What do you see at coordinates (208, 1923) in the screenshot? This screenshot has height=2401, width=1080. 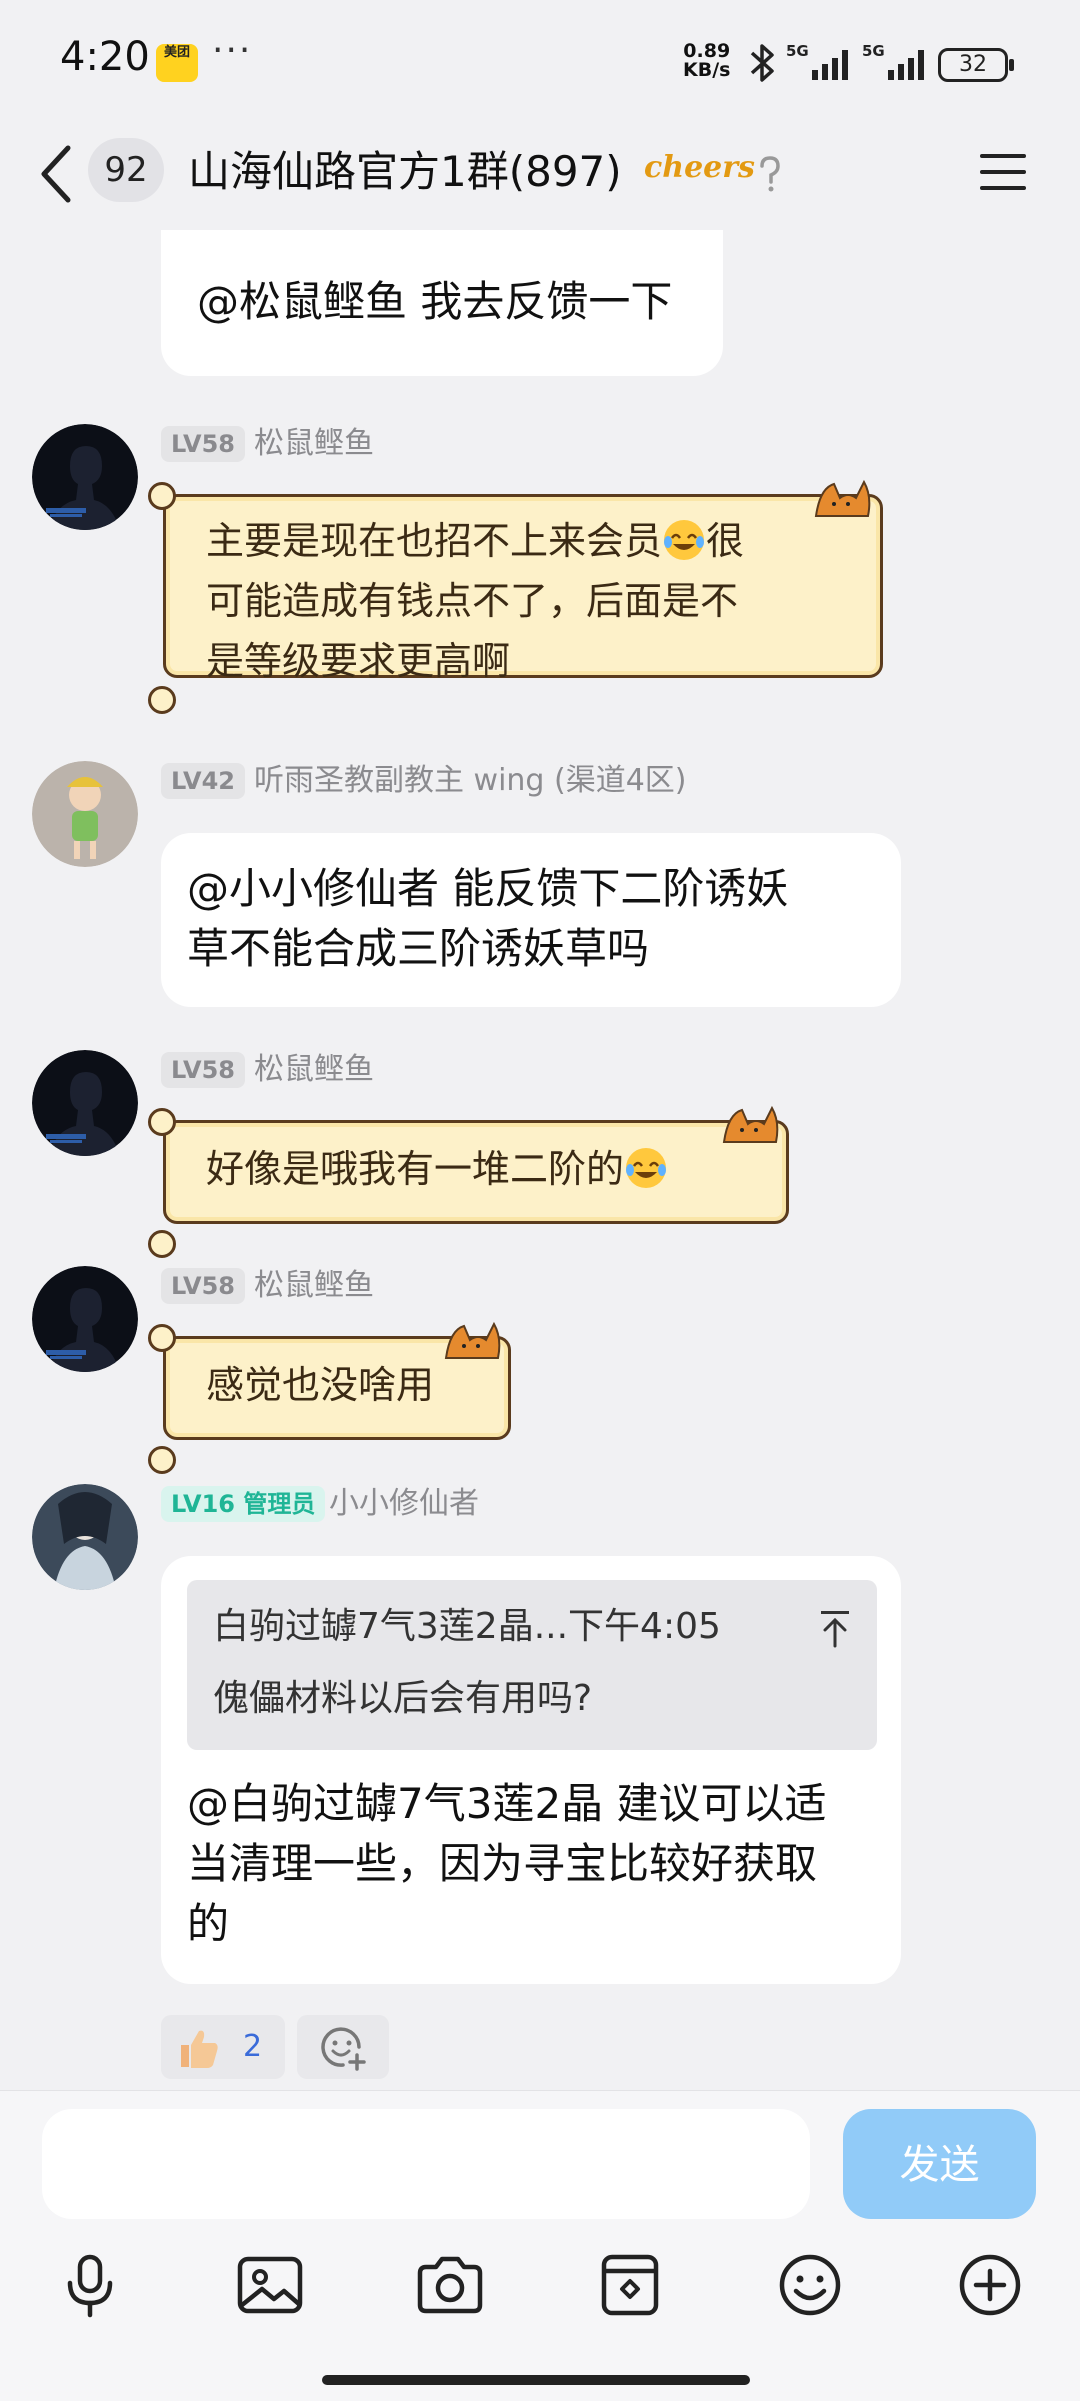 I see `message-line-3: 的` at bounding box center [208, 1923].